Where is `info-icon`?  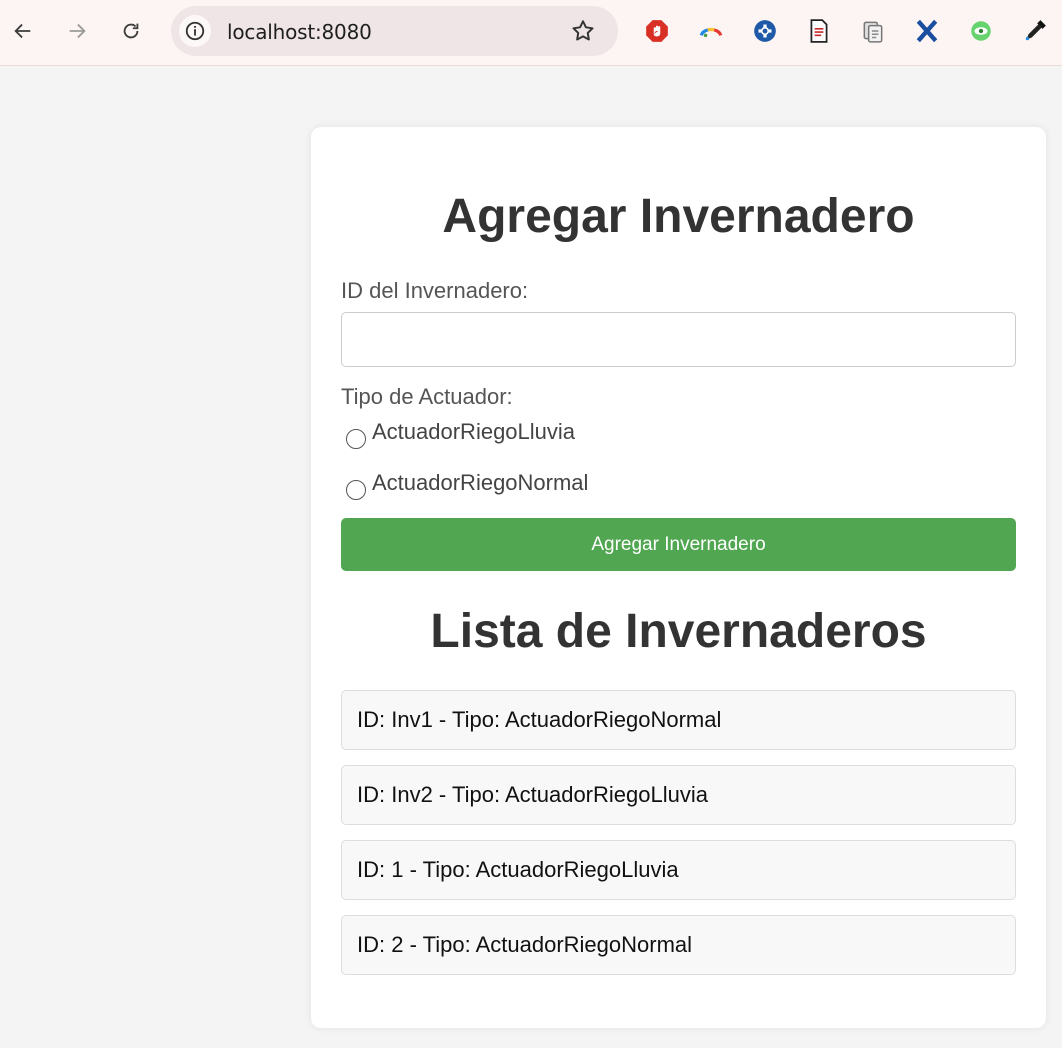 info-icon is located at coordinates (195, 31).